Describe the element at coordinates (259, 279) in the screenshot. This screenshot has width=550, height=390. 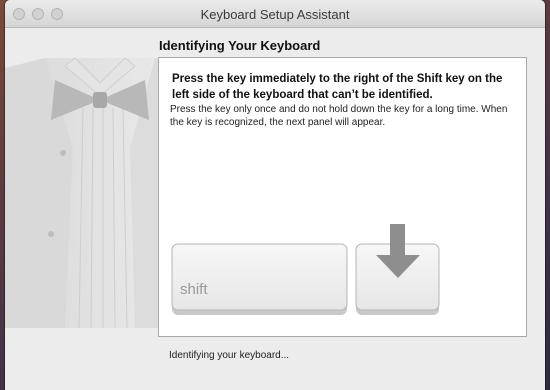
I see `shift-key: shift` at that location.